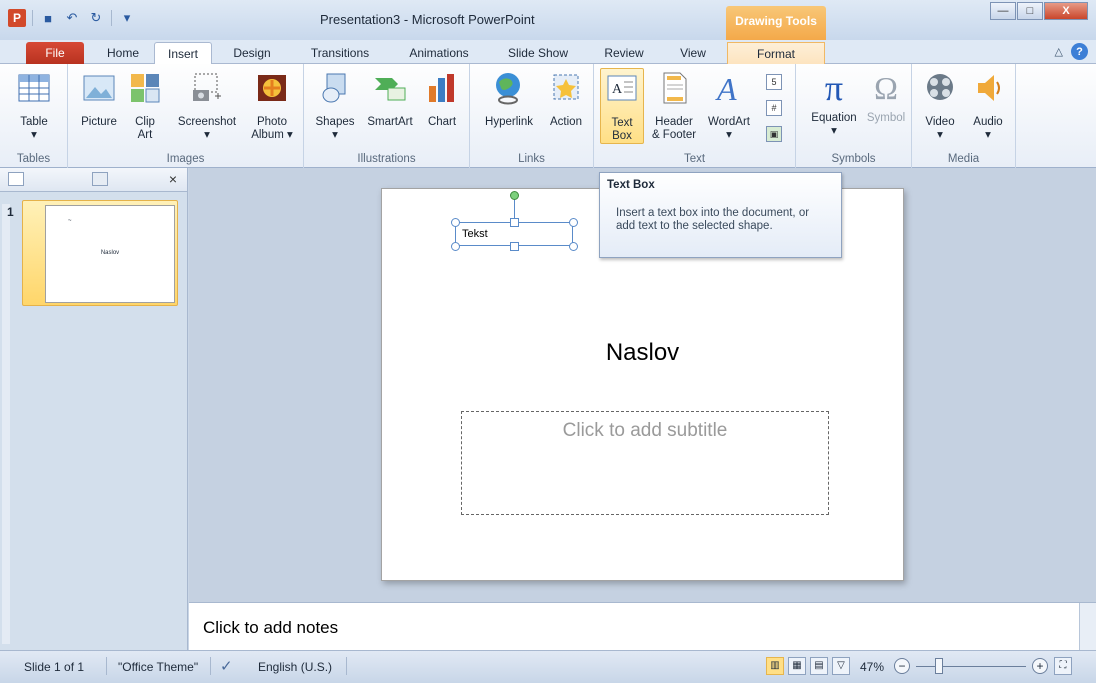  I want to click on undo-icon: ↶, so click(72, 18).